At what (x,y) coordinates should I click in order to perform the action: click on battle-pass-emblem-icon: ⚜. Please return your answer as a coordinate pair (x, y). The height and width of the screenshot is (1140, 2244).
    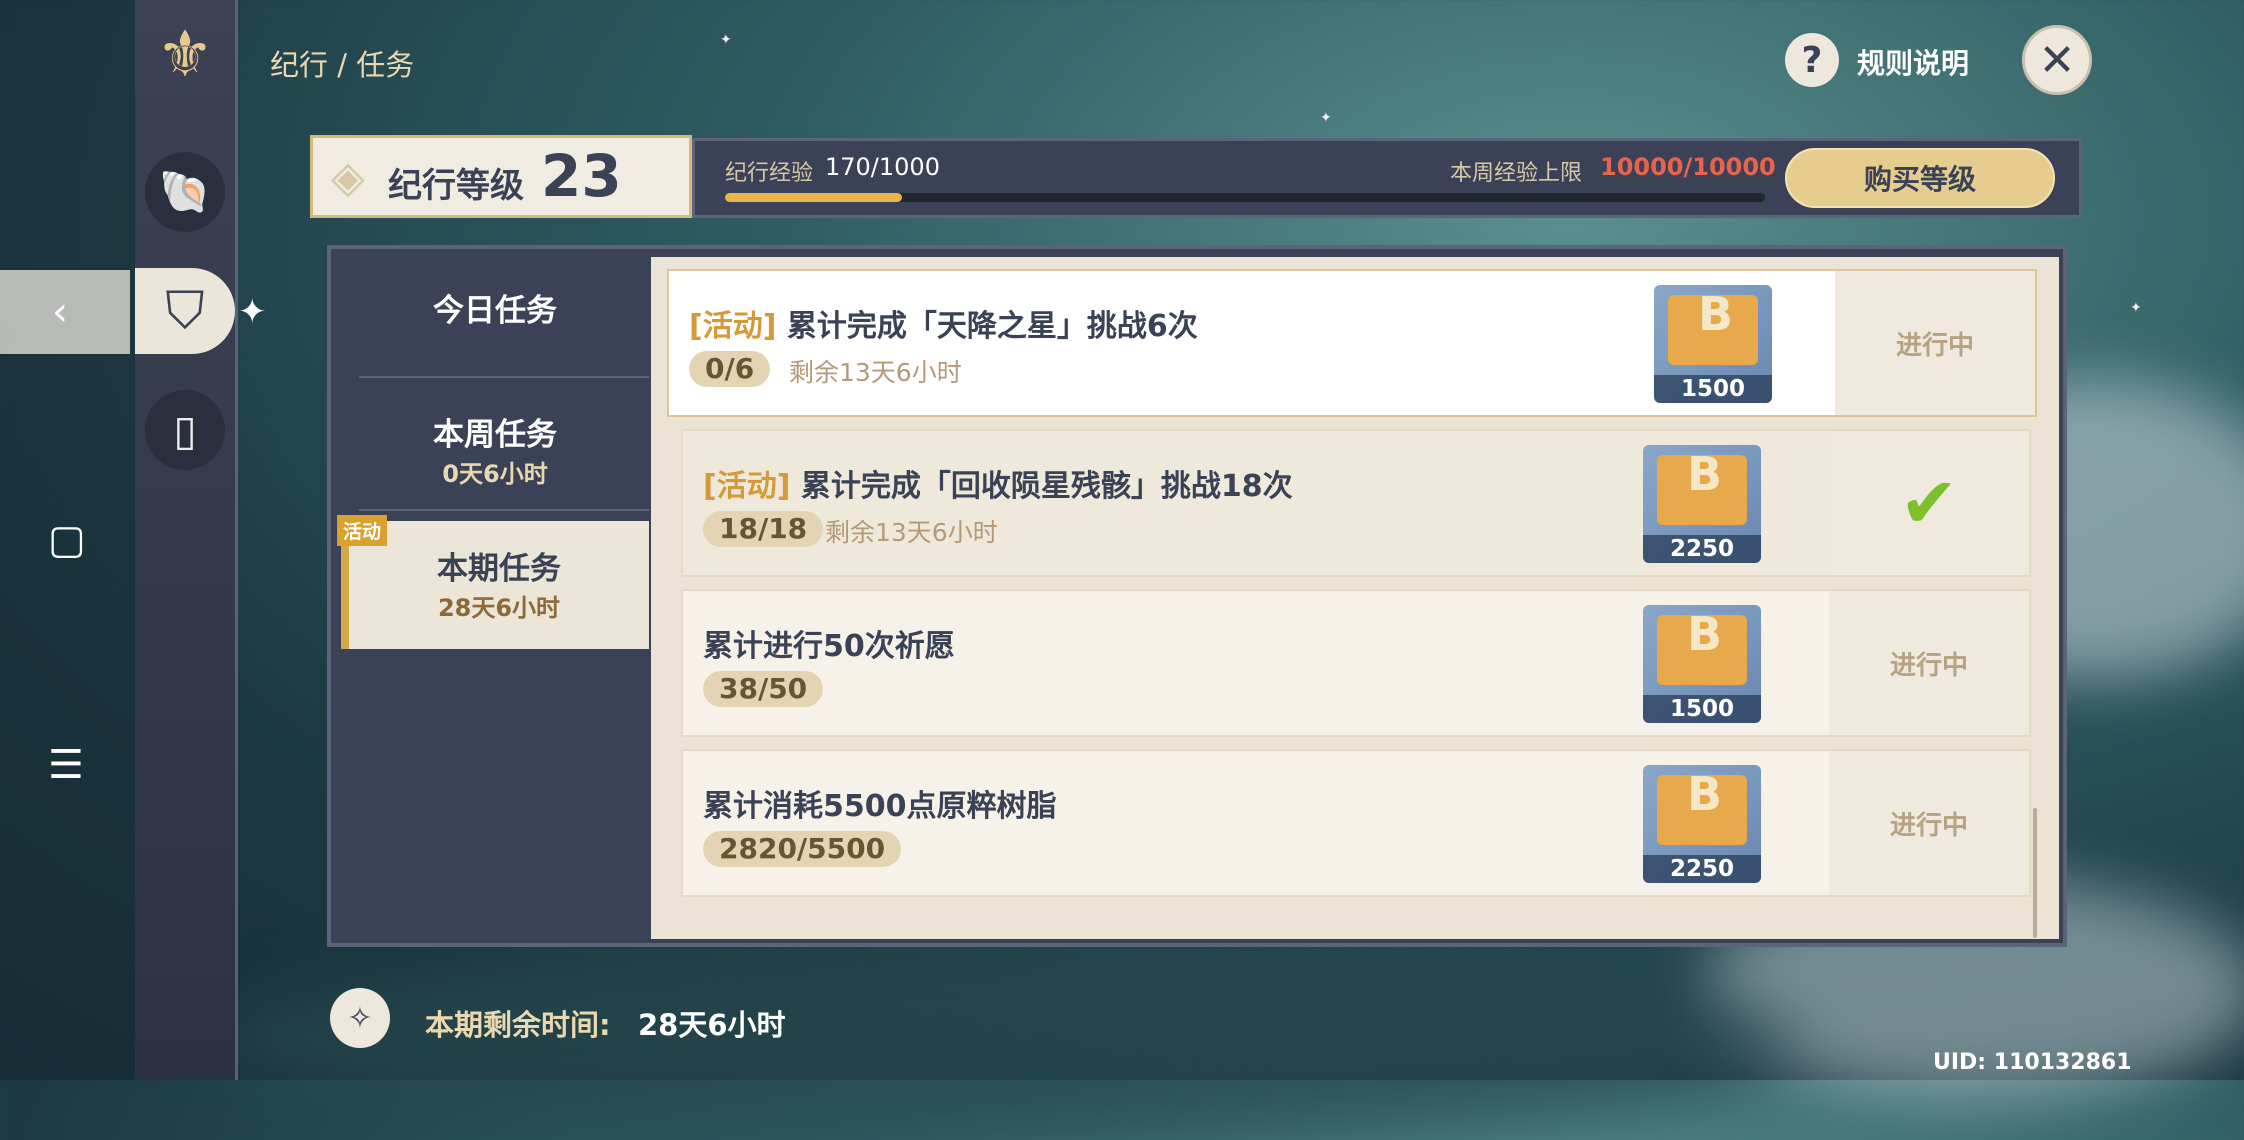
    Looking at the image, I should click on (185, 55).